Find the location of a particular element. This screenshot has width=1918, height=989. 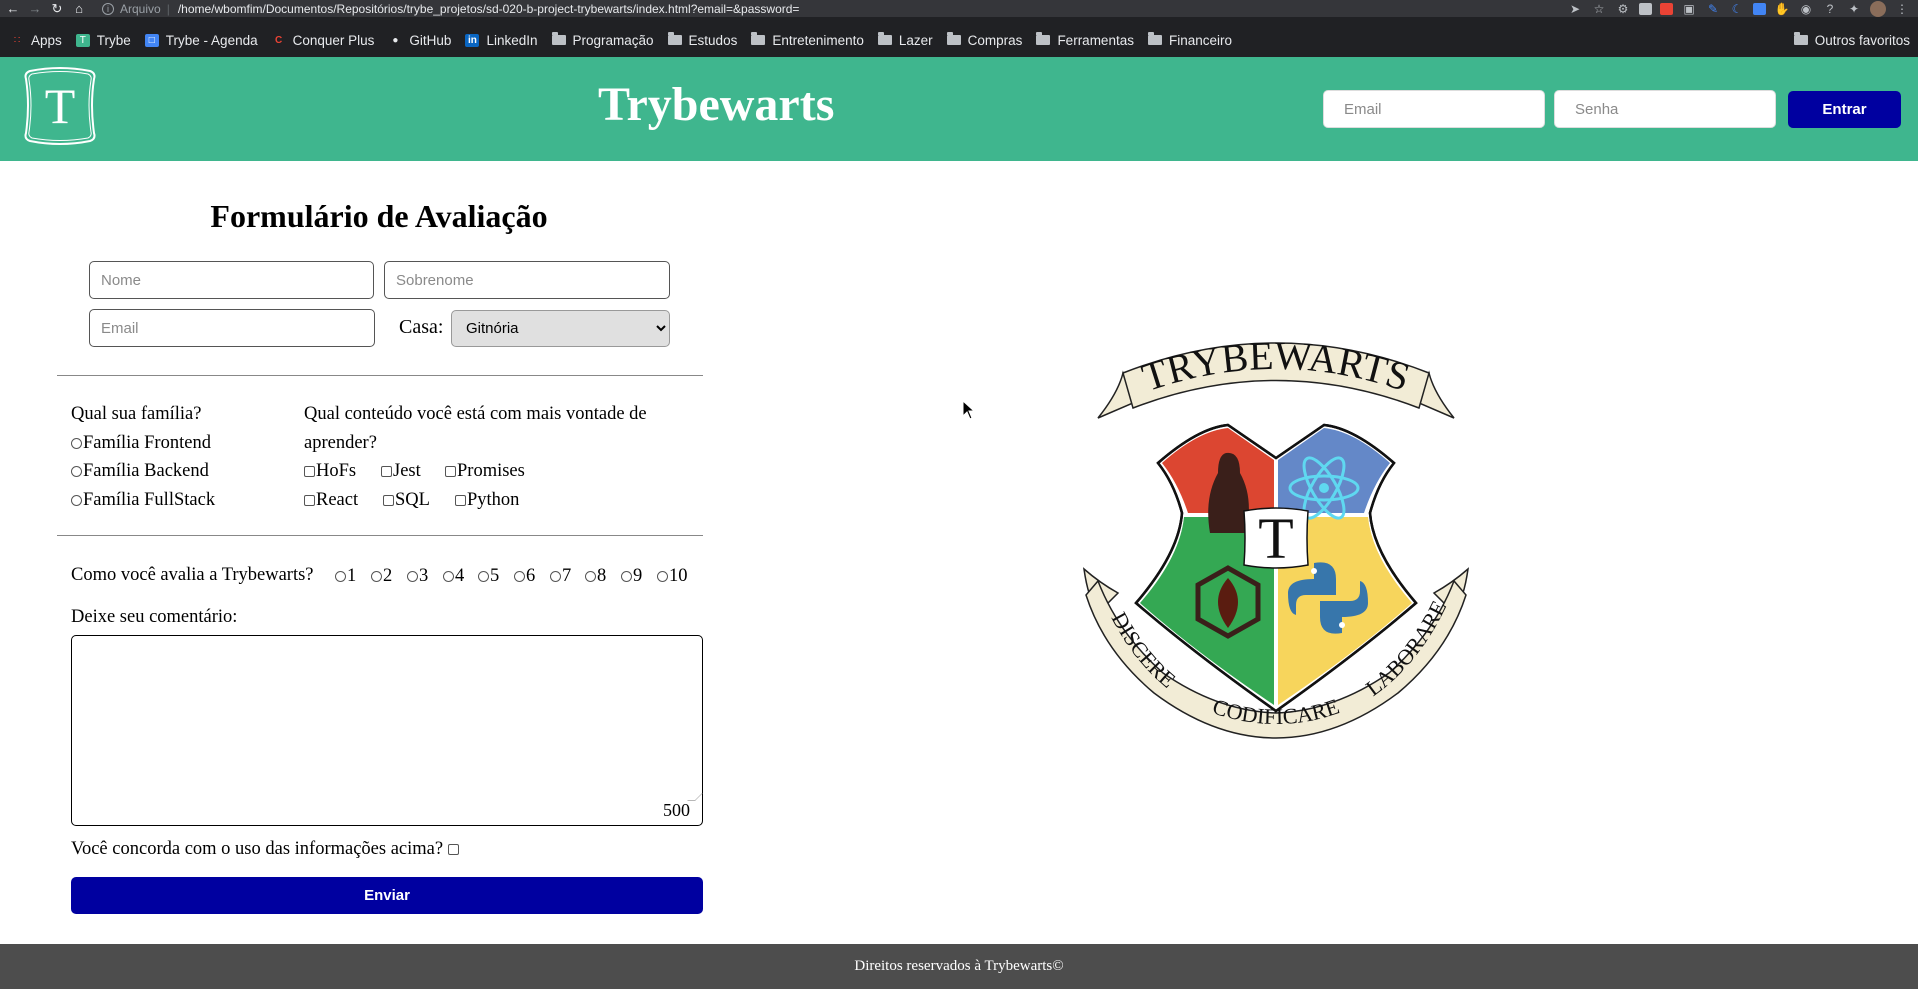

bookmark-github: ● GitHub is located at coordinates (419, 40).